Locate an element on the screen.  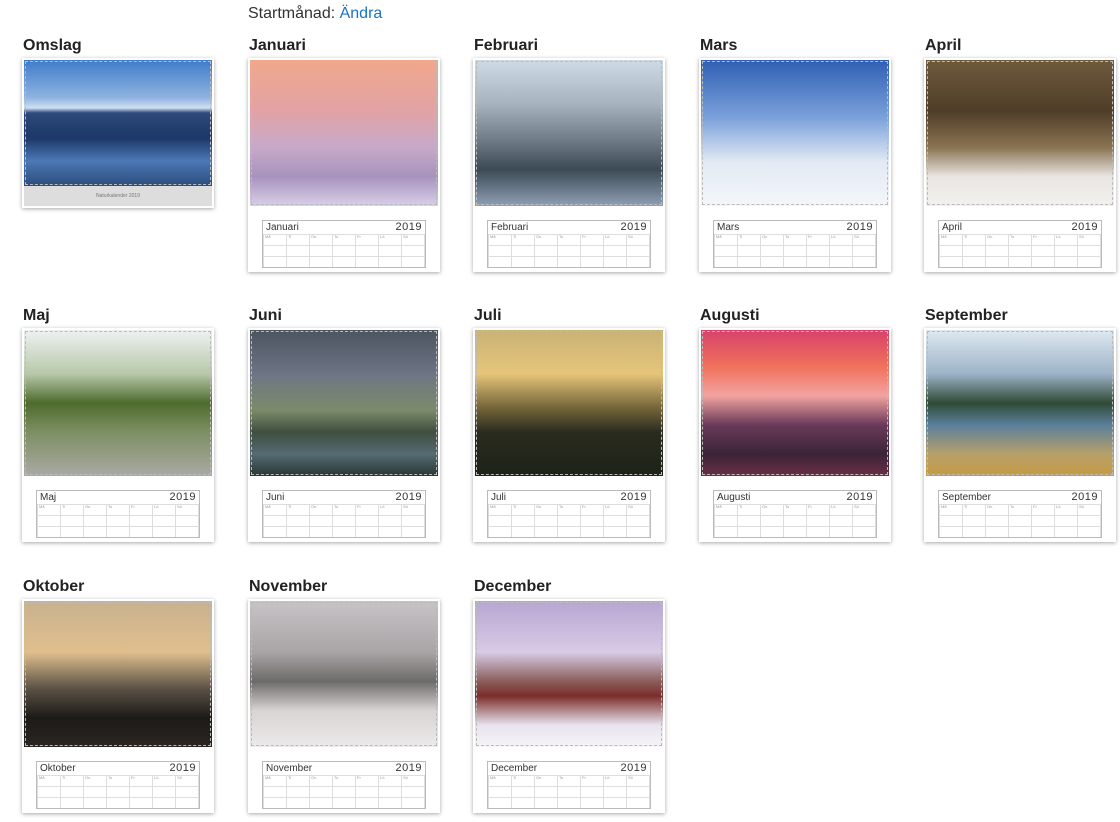
month-grid: Maj 2019 Må Ti On To Fr Lö Sö is located at coordinates (118, 514).